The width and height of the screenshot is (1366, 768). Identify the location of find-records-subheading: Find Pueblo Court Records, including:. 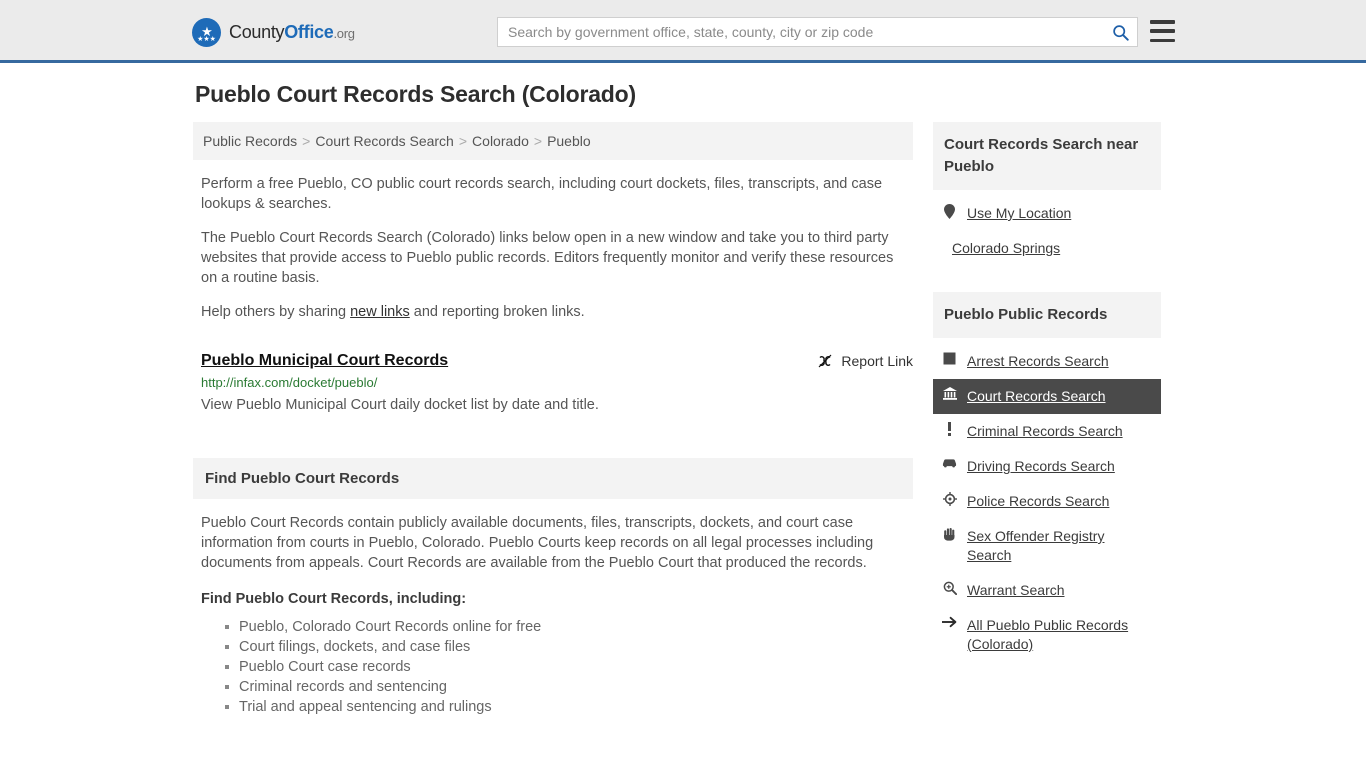
(334, 599).